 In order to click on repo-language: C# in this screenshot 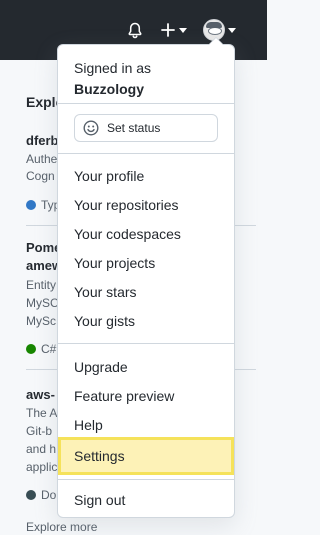, I will do `click(41, 349)`.